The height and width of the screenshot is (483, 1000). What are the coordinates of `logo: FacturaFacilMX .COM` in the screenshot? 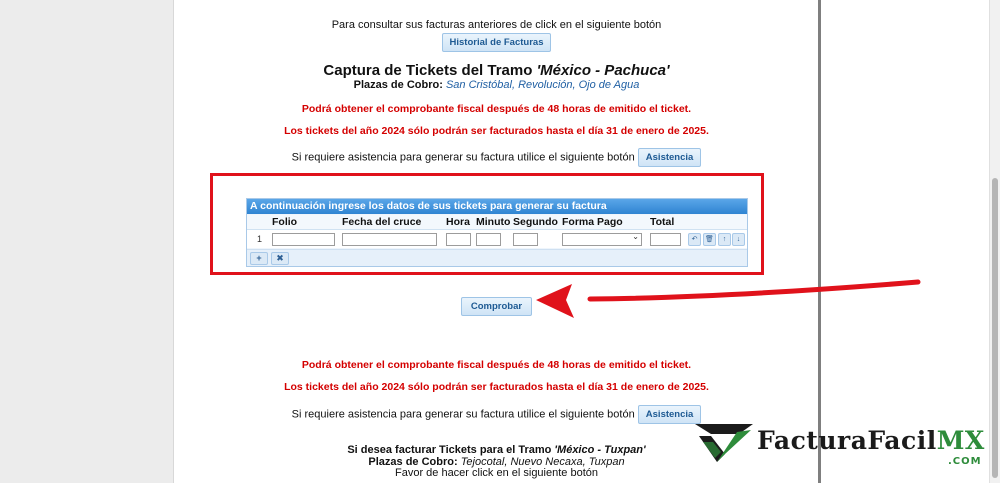 It's located at (843, 445).